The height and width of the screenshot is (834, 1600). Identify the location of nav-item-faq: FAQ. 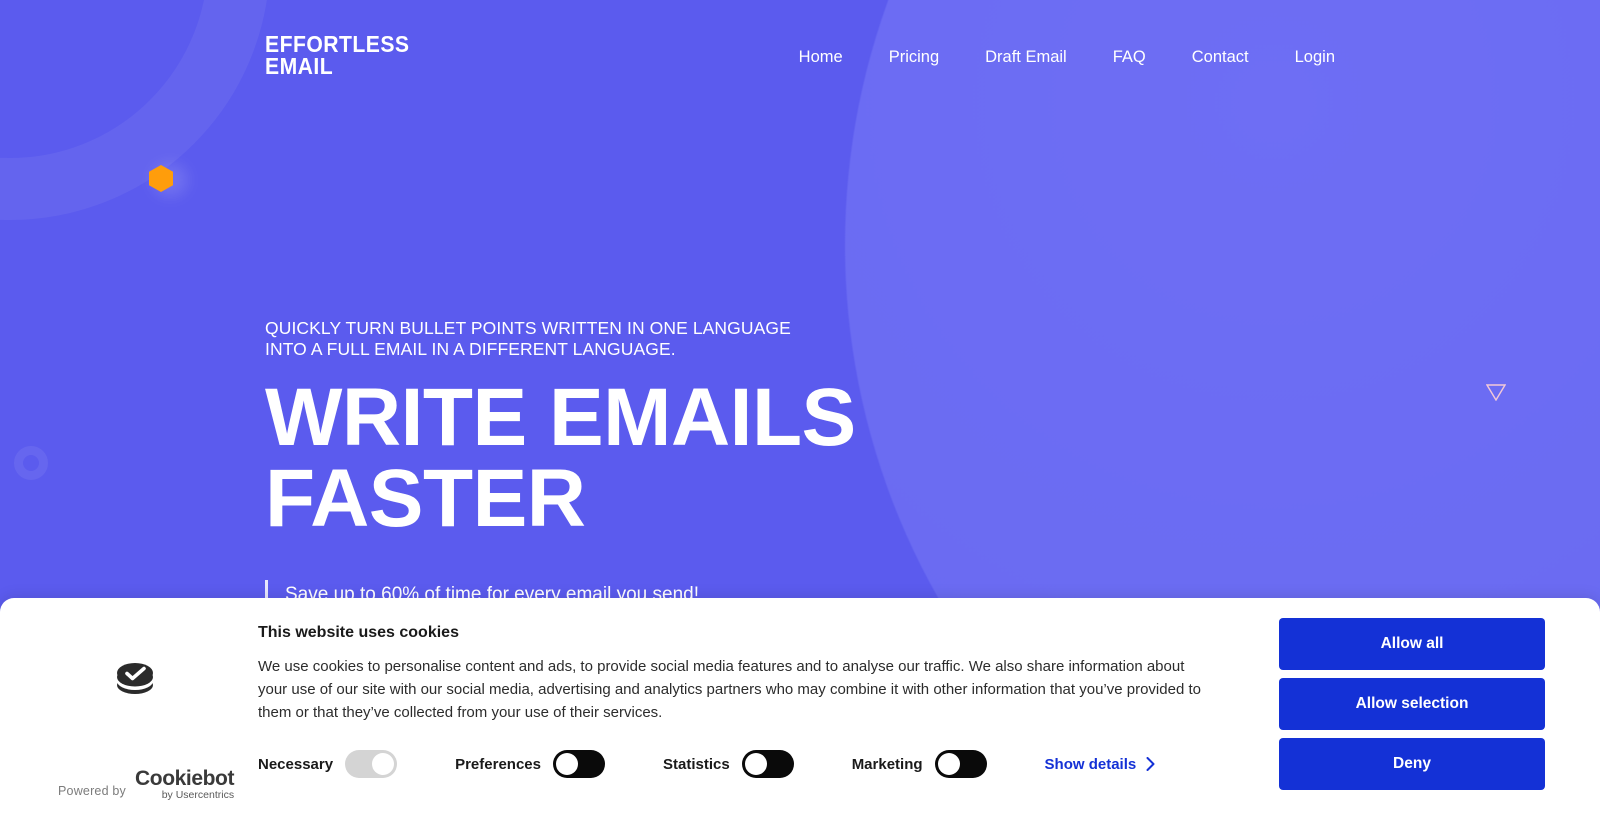
(1129, 57).